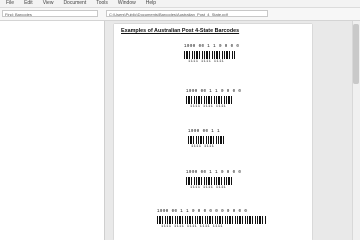  Describe the element at coordinates (204, 132) in the screenshot. I see `barcode-3-label: 1000 00 1 1` at that location.